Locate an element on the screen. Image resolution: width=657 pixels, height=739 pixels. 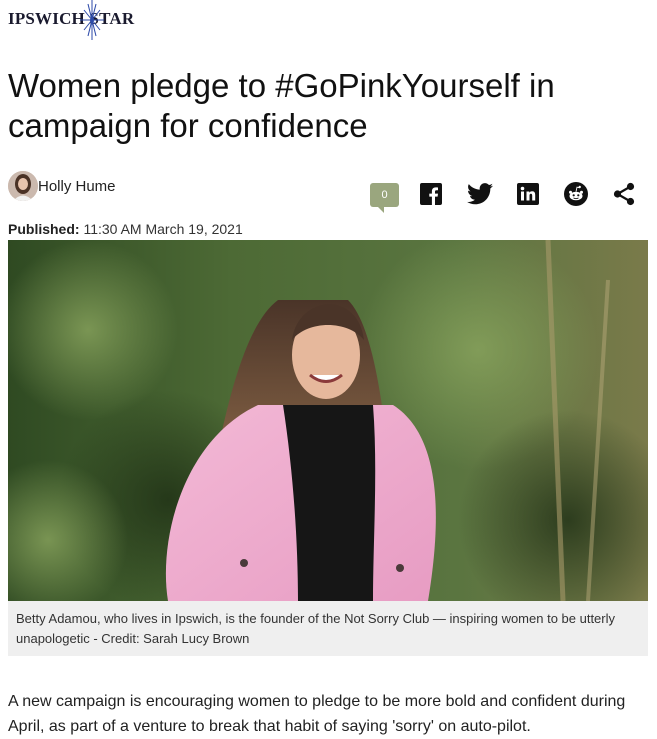
twitter-share-button is located at coordinates (480, 194).